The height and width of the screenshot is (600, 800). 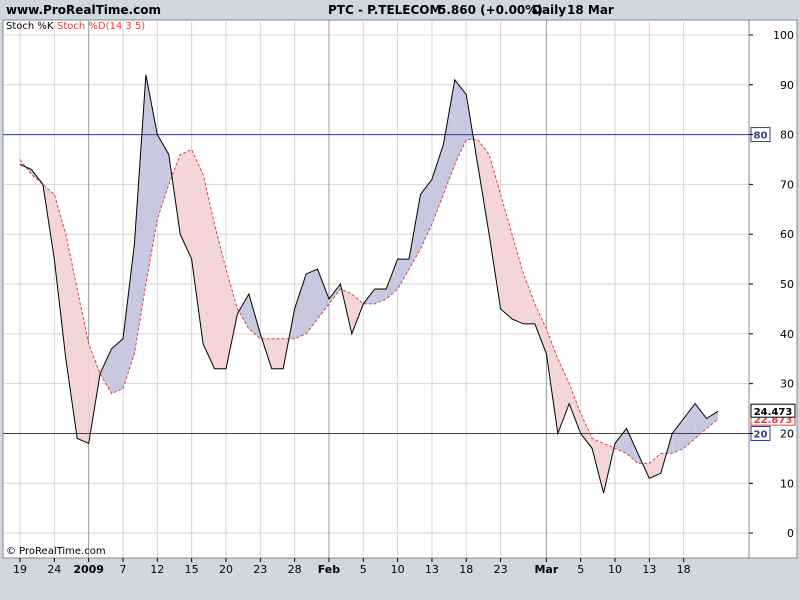 I want to click on copyright-label: © ProRealTime.com, so click(x=56, y=551).